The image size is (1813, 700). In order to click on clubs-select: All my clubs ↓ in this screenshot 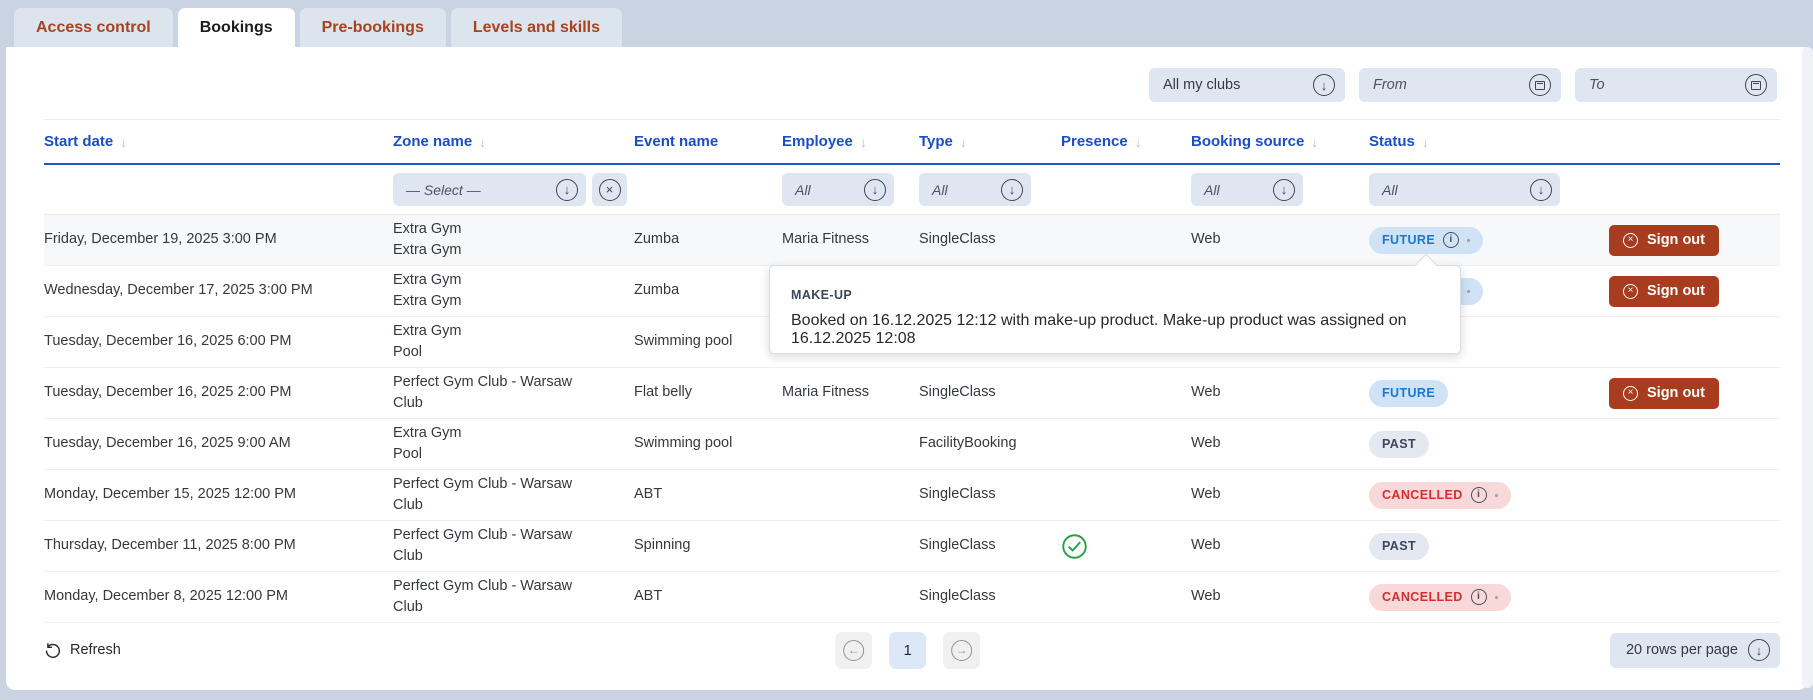, I will do `click(1247, 85)`.